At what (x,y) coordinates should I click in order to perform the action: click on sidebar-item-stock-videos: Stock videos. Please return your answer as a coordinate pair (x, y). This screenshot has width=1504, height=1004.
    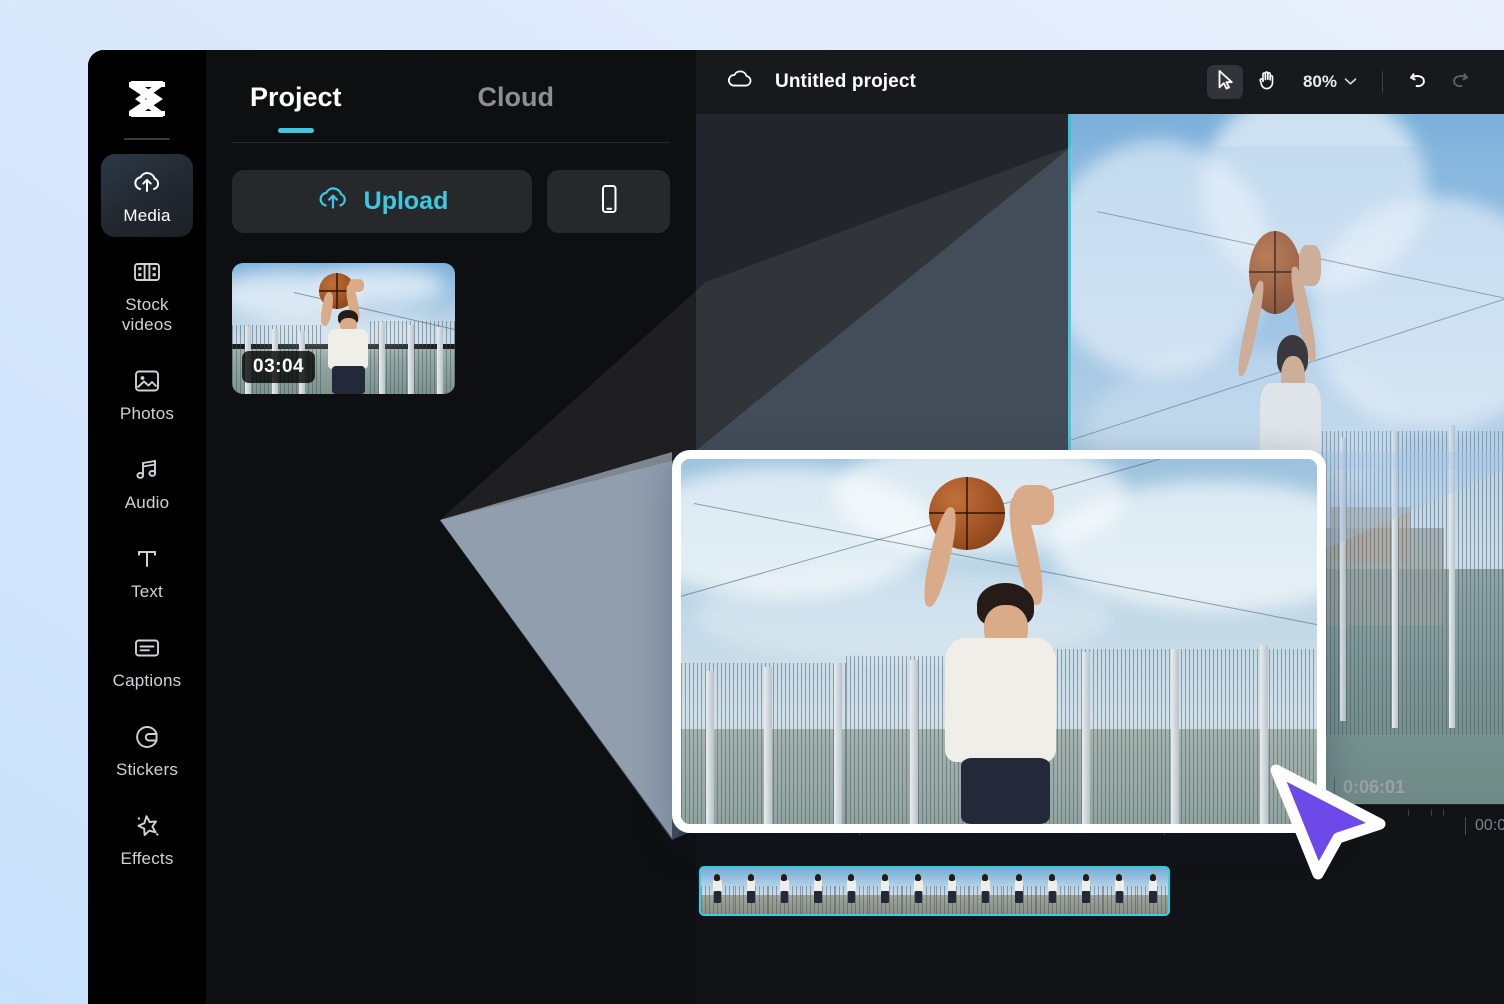
    Looking at the image, I should click on (147, 294).